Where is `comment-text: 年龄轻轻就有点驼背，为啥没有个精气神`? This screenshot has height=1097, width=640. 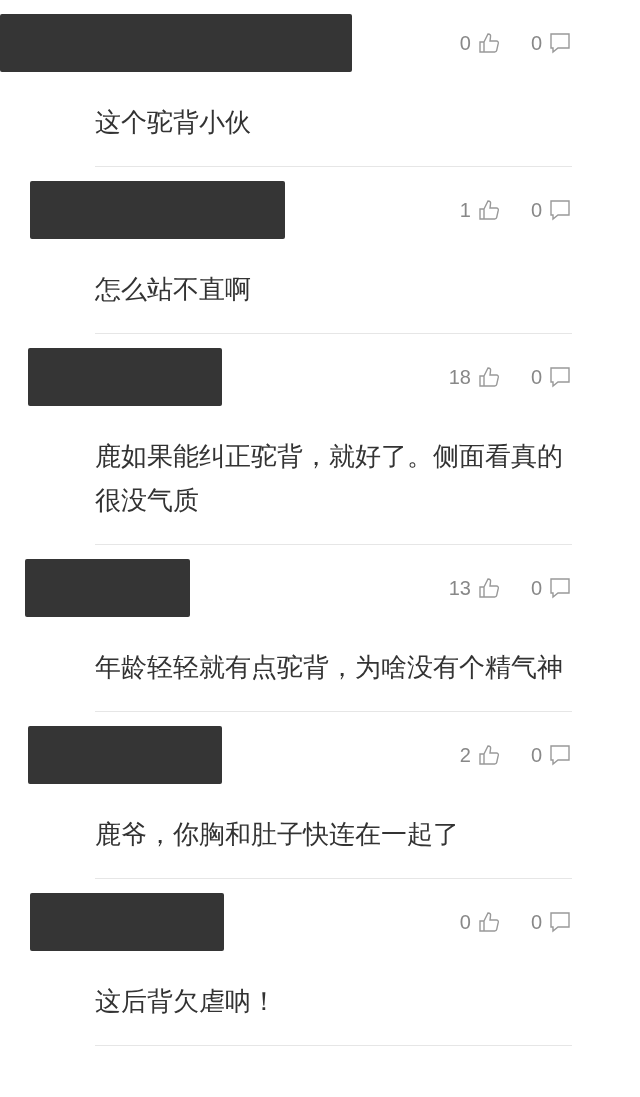 comment-text: 年龄轻轻就有点驼背，为啥没有个精气神 is located at coordinates (333, 678).